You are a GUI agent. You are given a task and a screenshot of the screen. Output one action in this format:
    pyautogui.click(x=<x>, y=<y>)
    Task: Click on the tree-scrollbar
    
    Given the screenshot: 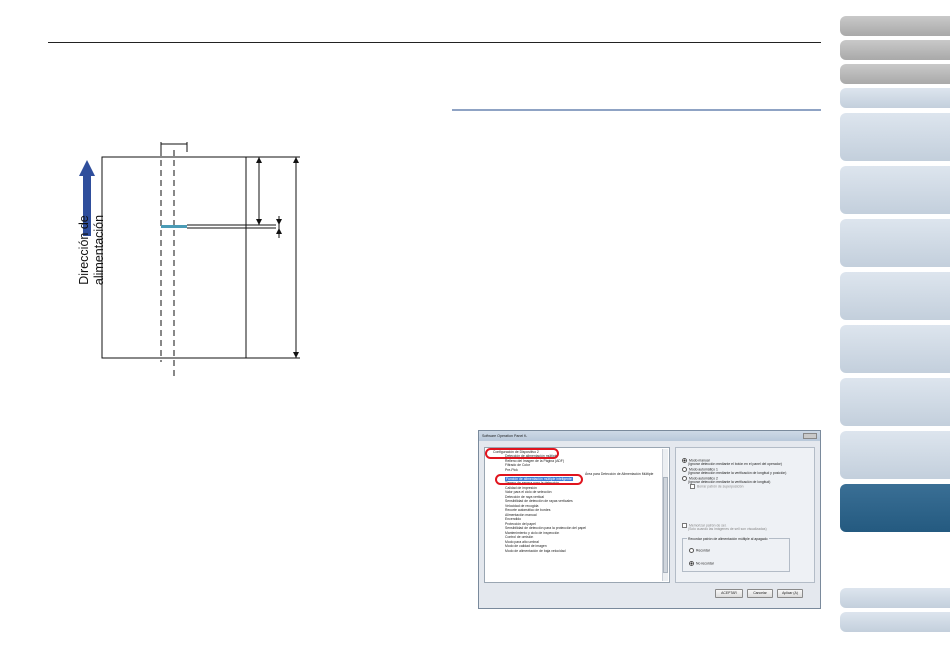 What is the action you would take?
    pyautogui.click(x=665, y=515)
    